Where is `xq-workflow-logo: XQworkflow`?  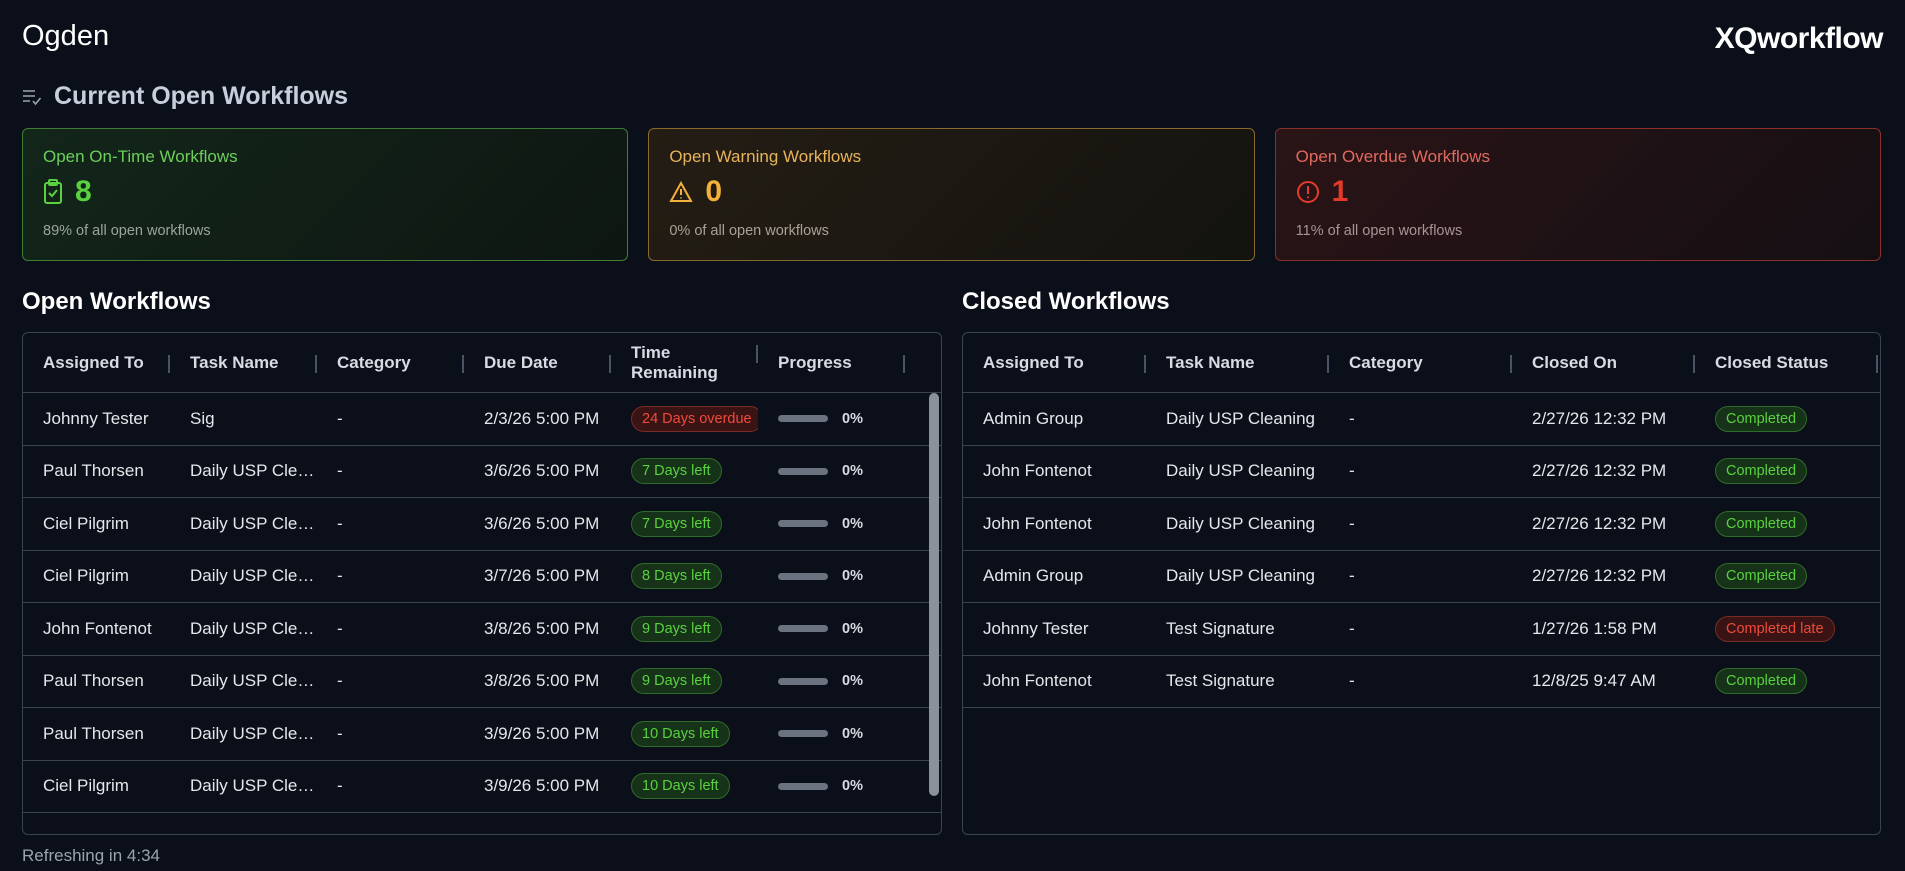 xq-workflow-logo: XQworkflow is located at coordinates (1799, 38).